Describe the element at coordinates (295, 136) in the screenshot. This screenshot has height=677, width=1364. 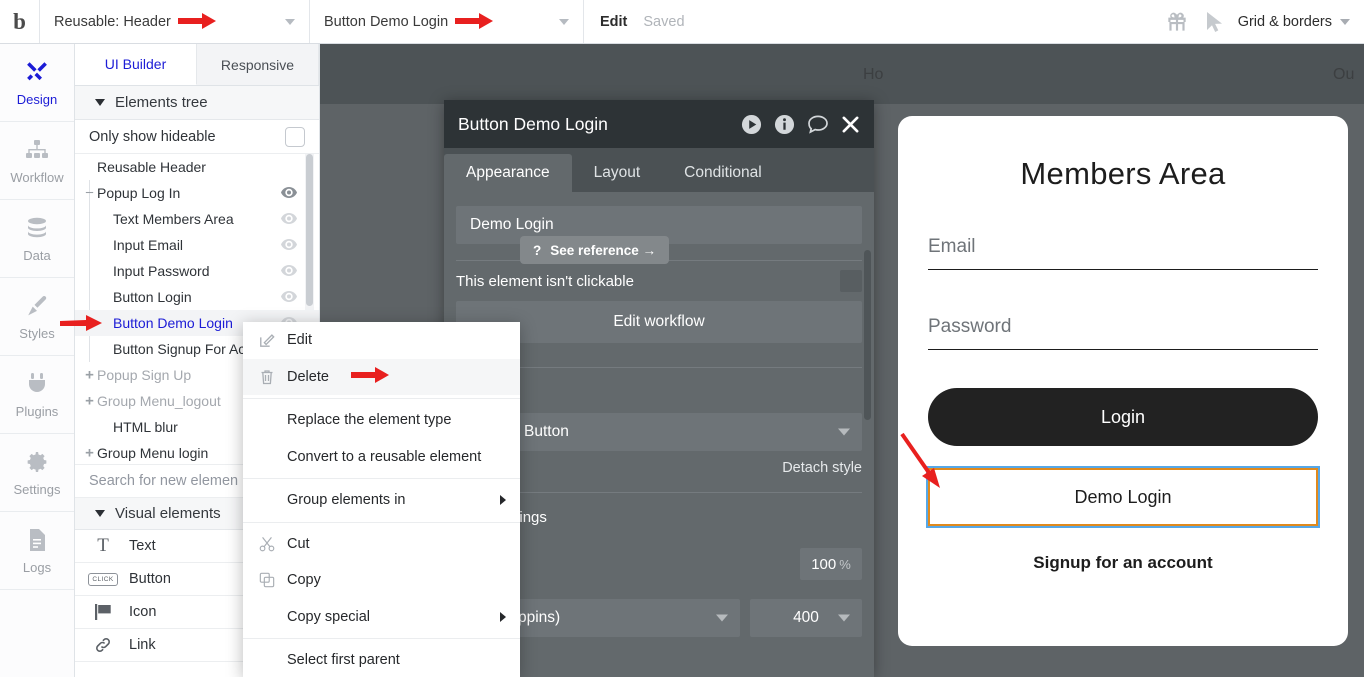
I see `only-show-hideable-checkbox` at that location.